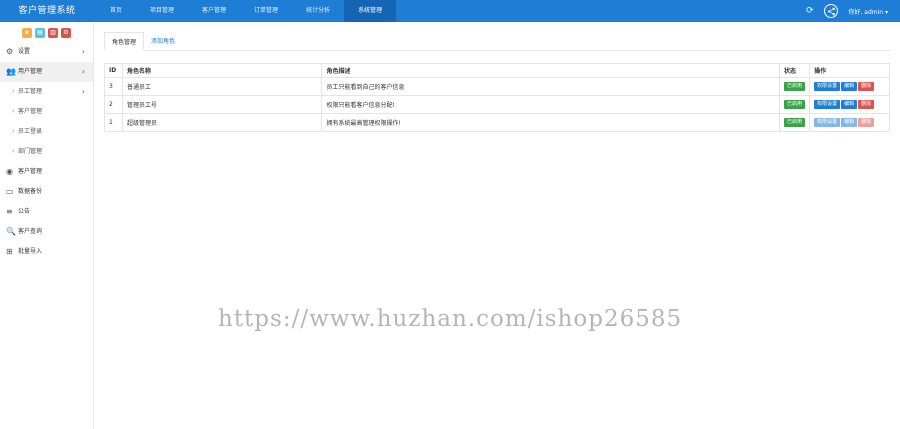 This screenshot has height=429, width=900. Describe the element at coordinates (30, 131) in the screenshot. I see `sidebar-item-label: 员工登录` at that location.